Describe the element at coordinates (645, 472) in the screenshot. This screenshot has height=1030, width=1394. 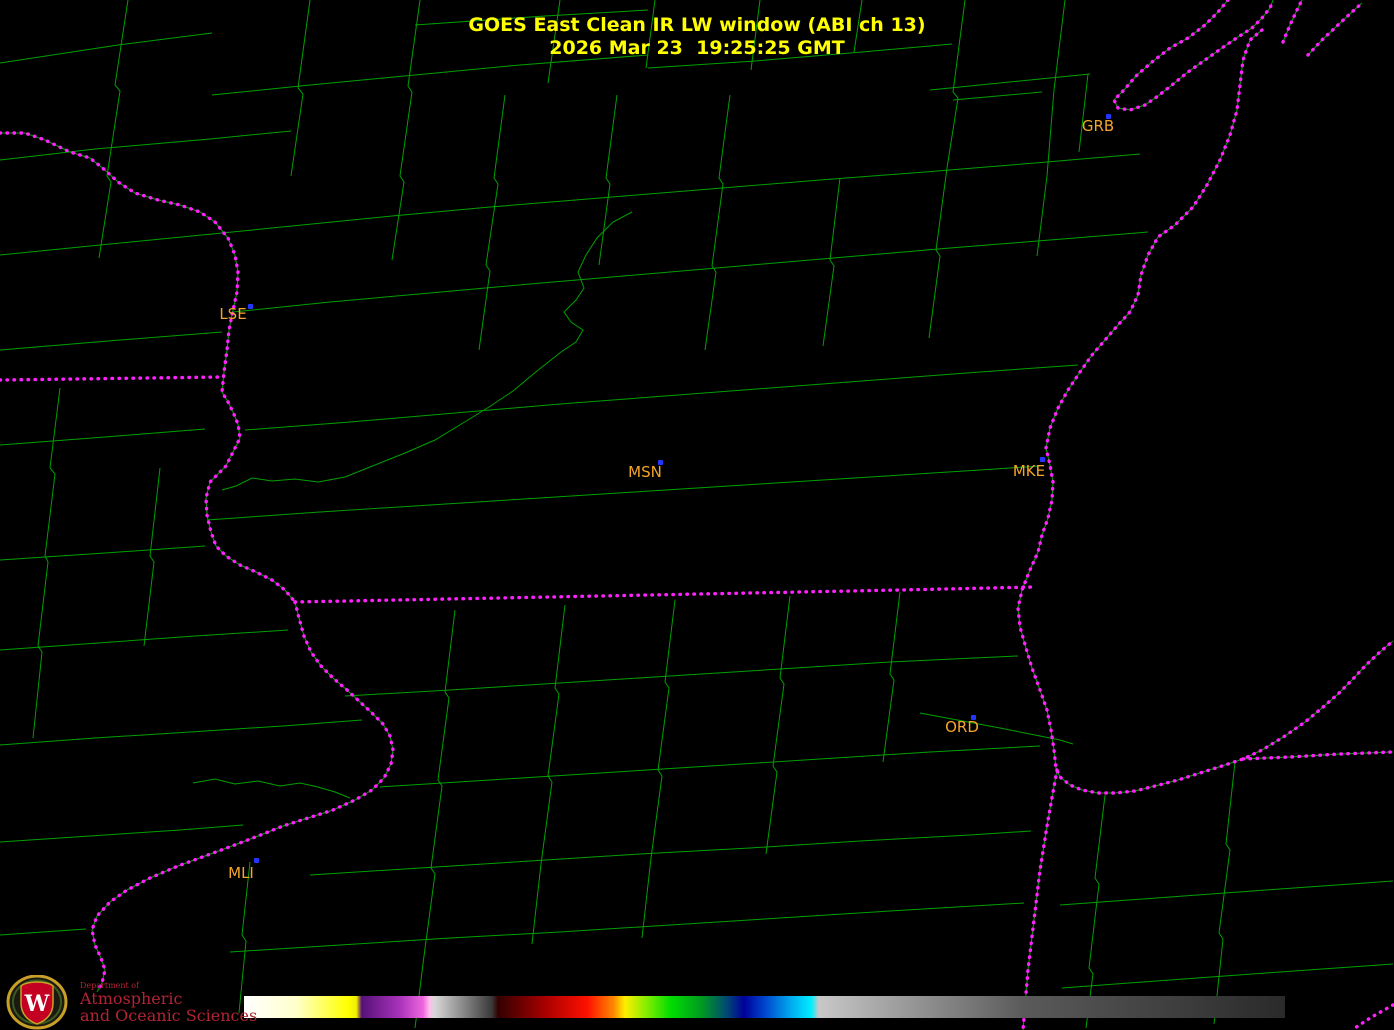
I see `station-label: MSN` at that location.